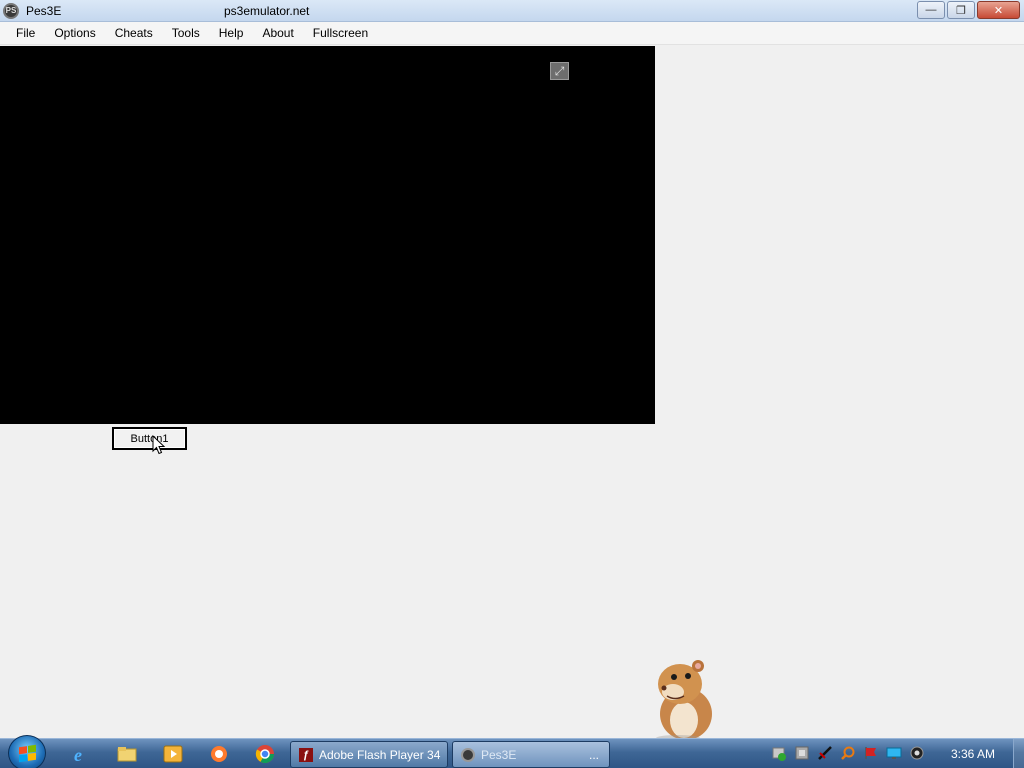 This screenshot has width=1024, height=768. I want to click on window-controls: — ❐ ✕, so click(968, 10).